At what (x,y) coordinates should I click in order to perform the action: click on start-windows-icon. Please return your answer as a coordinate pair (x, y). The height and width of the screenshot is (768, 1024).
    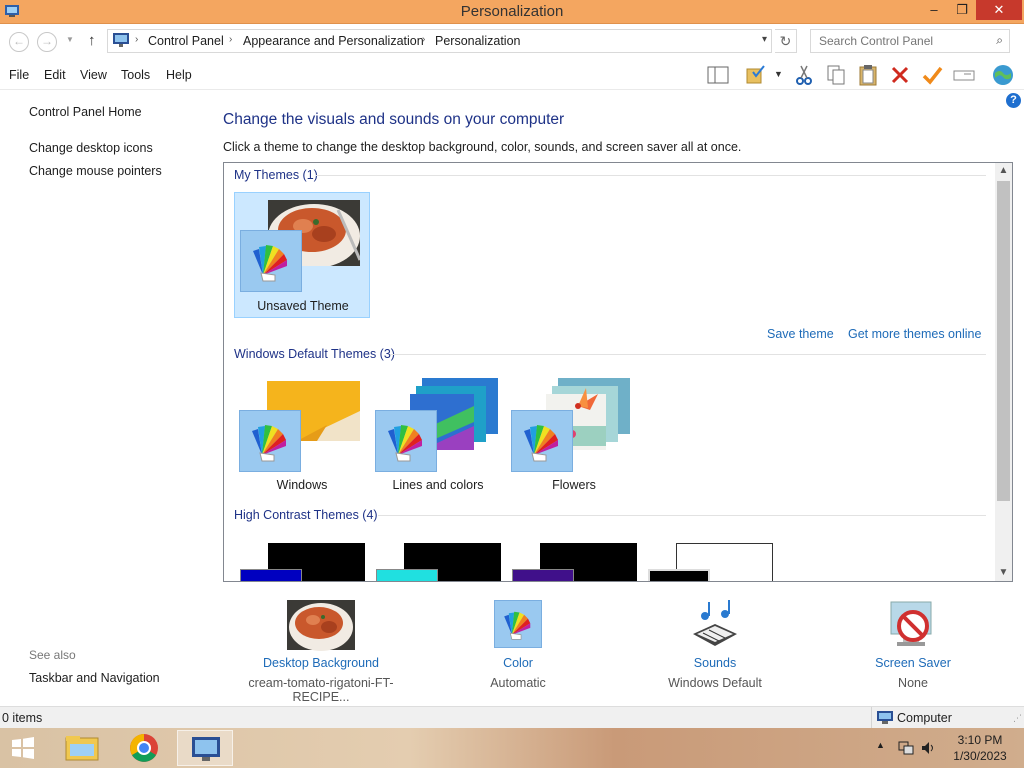
    Looking at the image, I should click on (23, 748).